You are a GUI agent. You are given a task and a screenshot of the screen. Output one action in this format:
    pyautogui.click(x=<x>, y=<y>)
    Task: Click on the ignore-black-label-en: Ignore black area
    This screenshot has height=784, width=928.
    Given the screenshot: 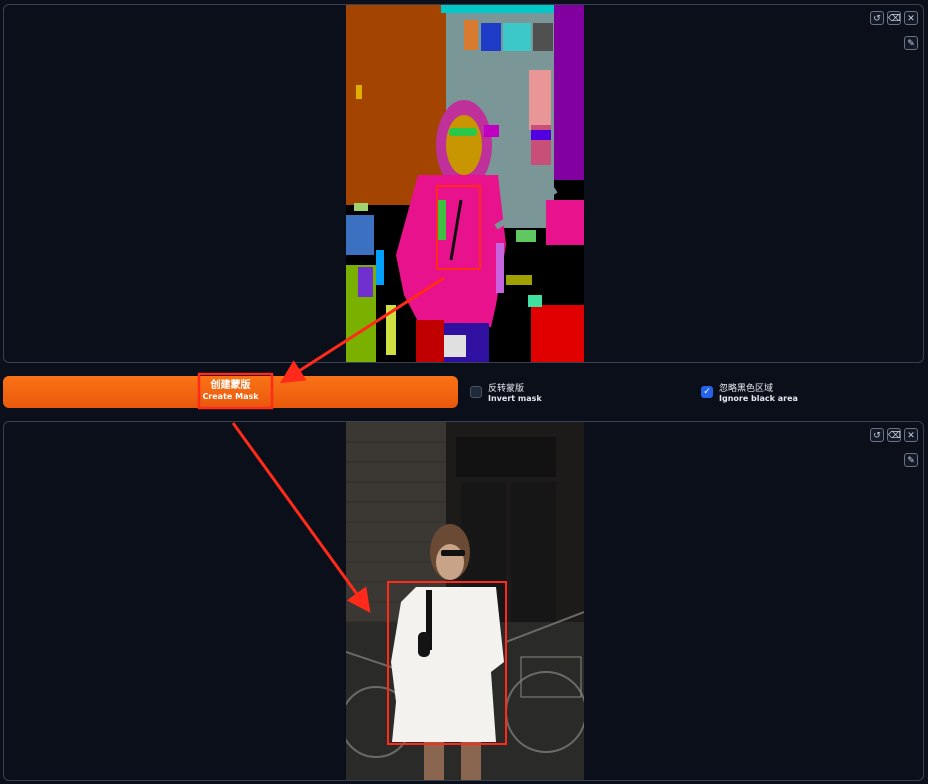 What is the action you would take?
    pyautogui.click(x=758, y=398)
    